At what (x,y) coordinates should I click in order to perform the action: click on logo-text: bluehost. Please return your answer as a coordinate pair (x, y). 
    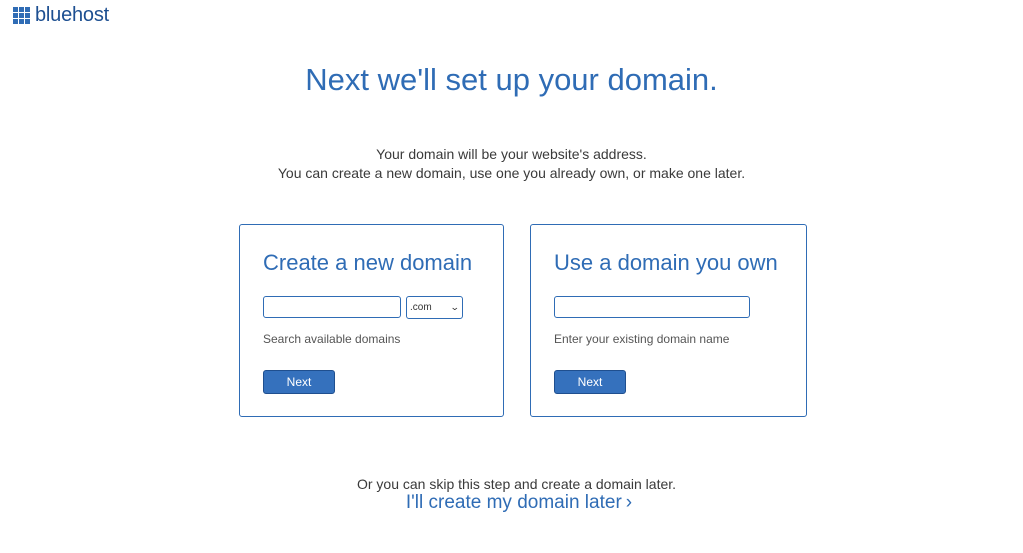
    Looking at the image, I should click on (72, 15).